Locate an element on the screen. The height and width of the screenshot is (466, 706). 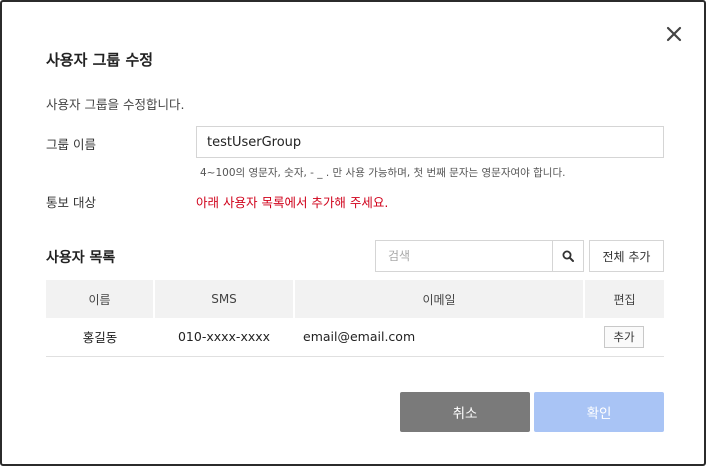
search-icon is located at coordinates (568, 256).